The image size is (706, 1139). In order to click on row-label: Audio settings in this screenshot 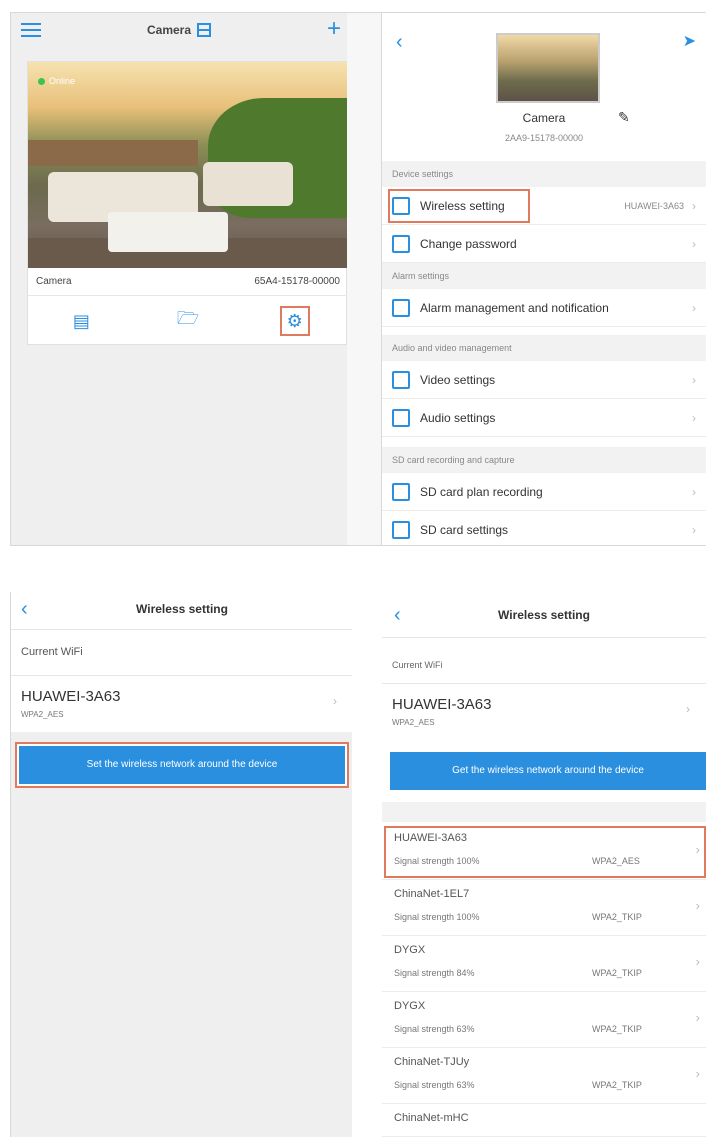, I will do `click(458, 417)`.